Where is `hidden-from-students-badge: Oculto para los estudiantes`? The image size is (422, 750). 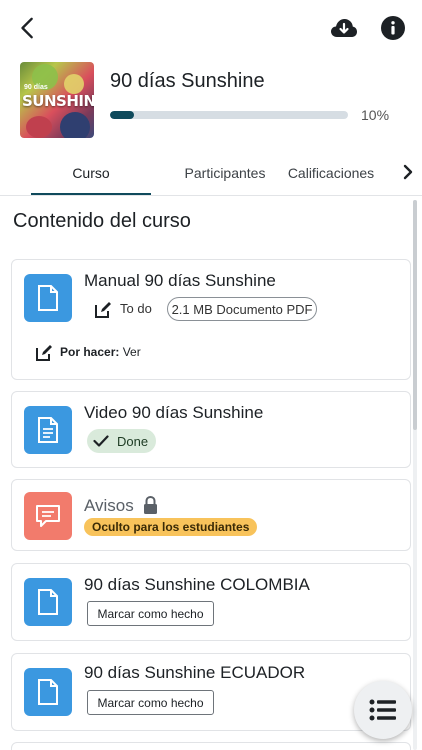
hidden-from-students-badge: Oculto para los estudiantes is located at coordinates (171, 527).